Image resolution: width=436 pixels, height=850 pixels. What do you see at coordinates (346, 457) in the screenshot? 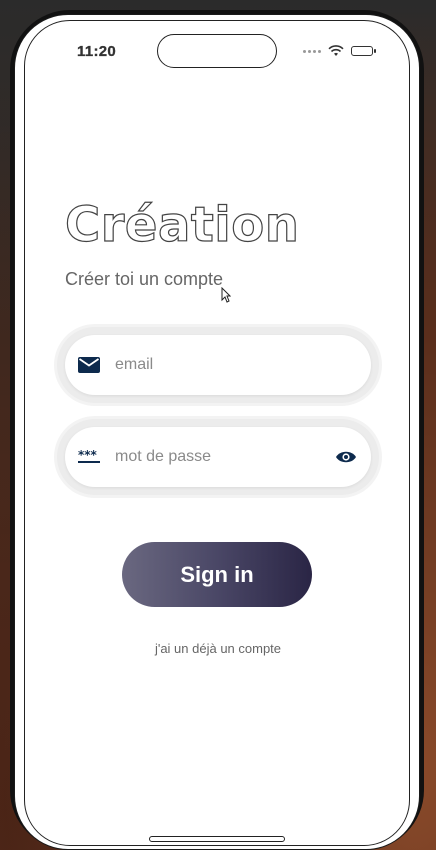
I see `eye-icon` at bounding box center [346, 457].